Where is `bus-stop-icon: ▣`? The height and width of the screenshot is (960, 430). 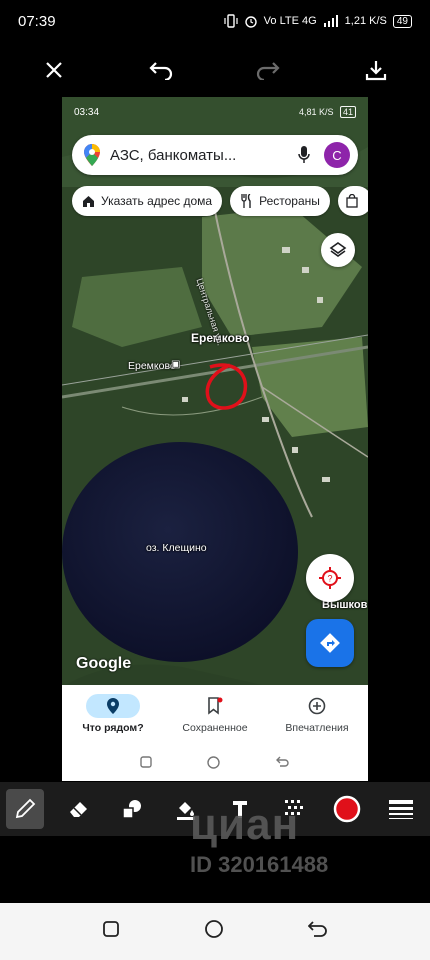
bus-stop-icon: ▣ is located at coordinates (175, 364).